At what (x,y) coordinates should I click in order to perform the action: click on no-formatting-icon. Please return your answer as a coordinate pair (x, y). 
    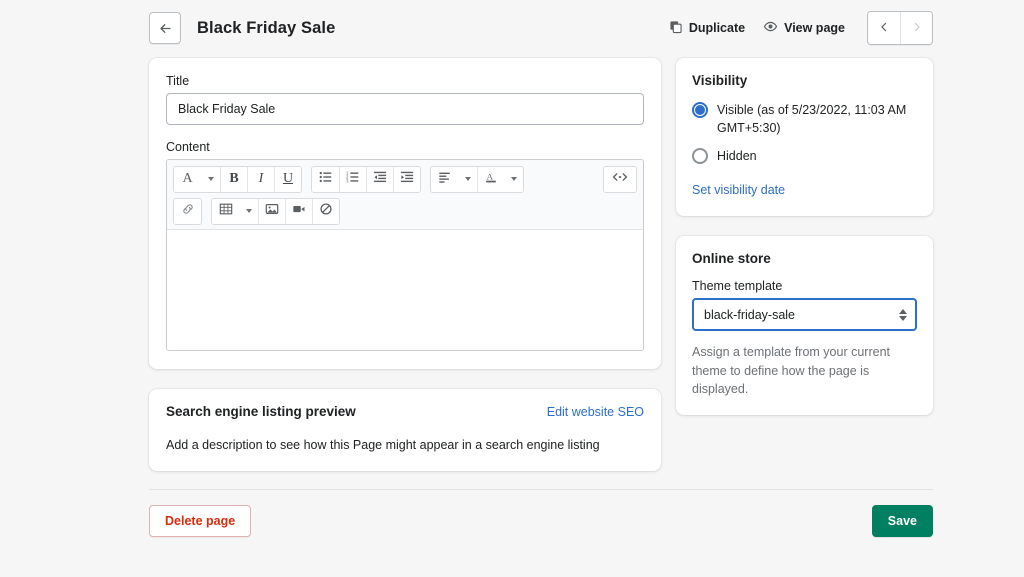
    Looking at the image, I should click on (326, 211).